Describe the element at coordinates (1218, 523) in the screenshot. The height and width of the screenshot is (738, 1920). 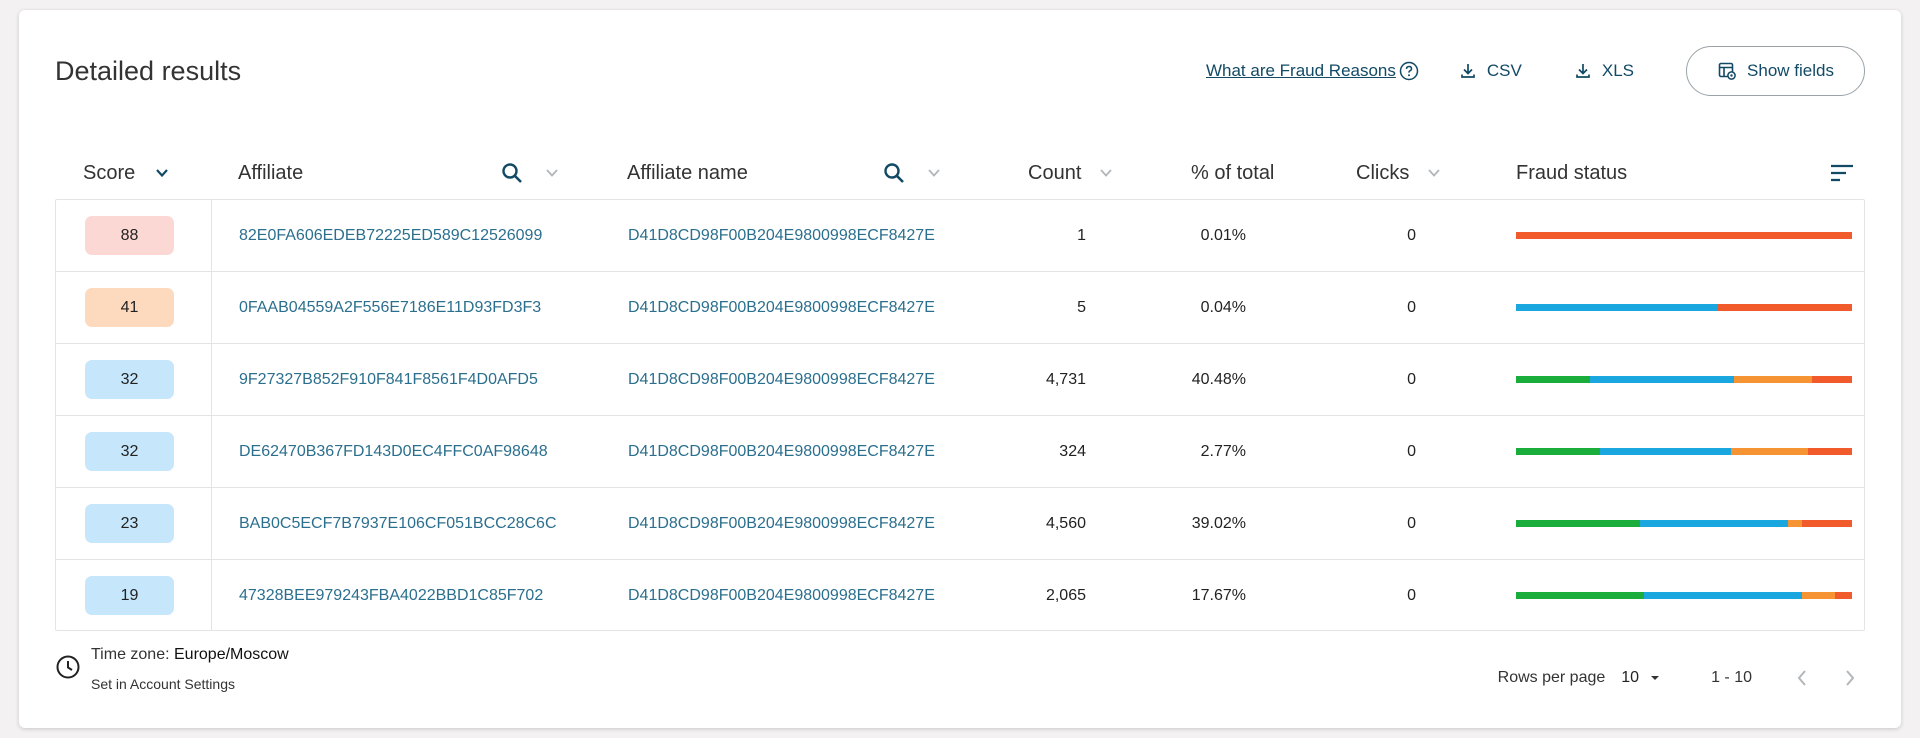
I see `percent-value: 39.02%` at that location.